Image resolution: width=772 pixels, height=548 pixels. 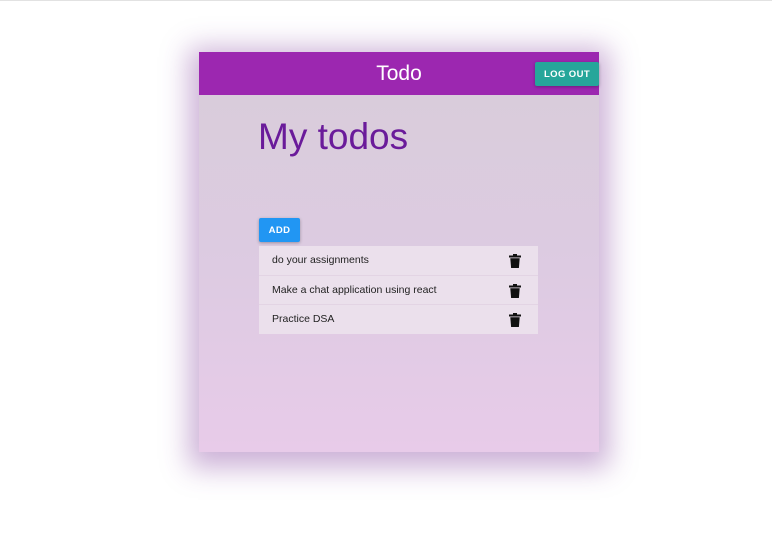 I want to click on todo-item: Make a chat application using react, so click(x=398, y=291).